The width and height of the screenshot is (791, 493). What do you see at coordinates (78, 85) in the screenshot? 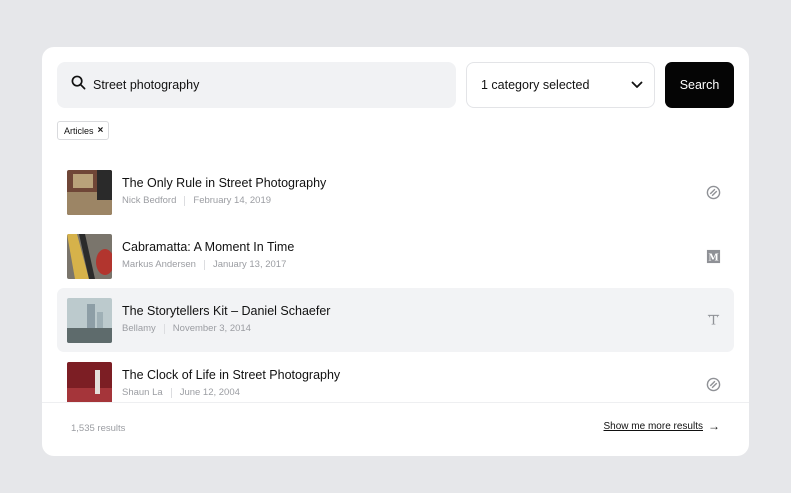
I see `search-icon` at bounding box center [78, 85].